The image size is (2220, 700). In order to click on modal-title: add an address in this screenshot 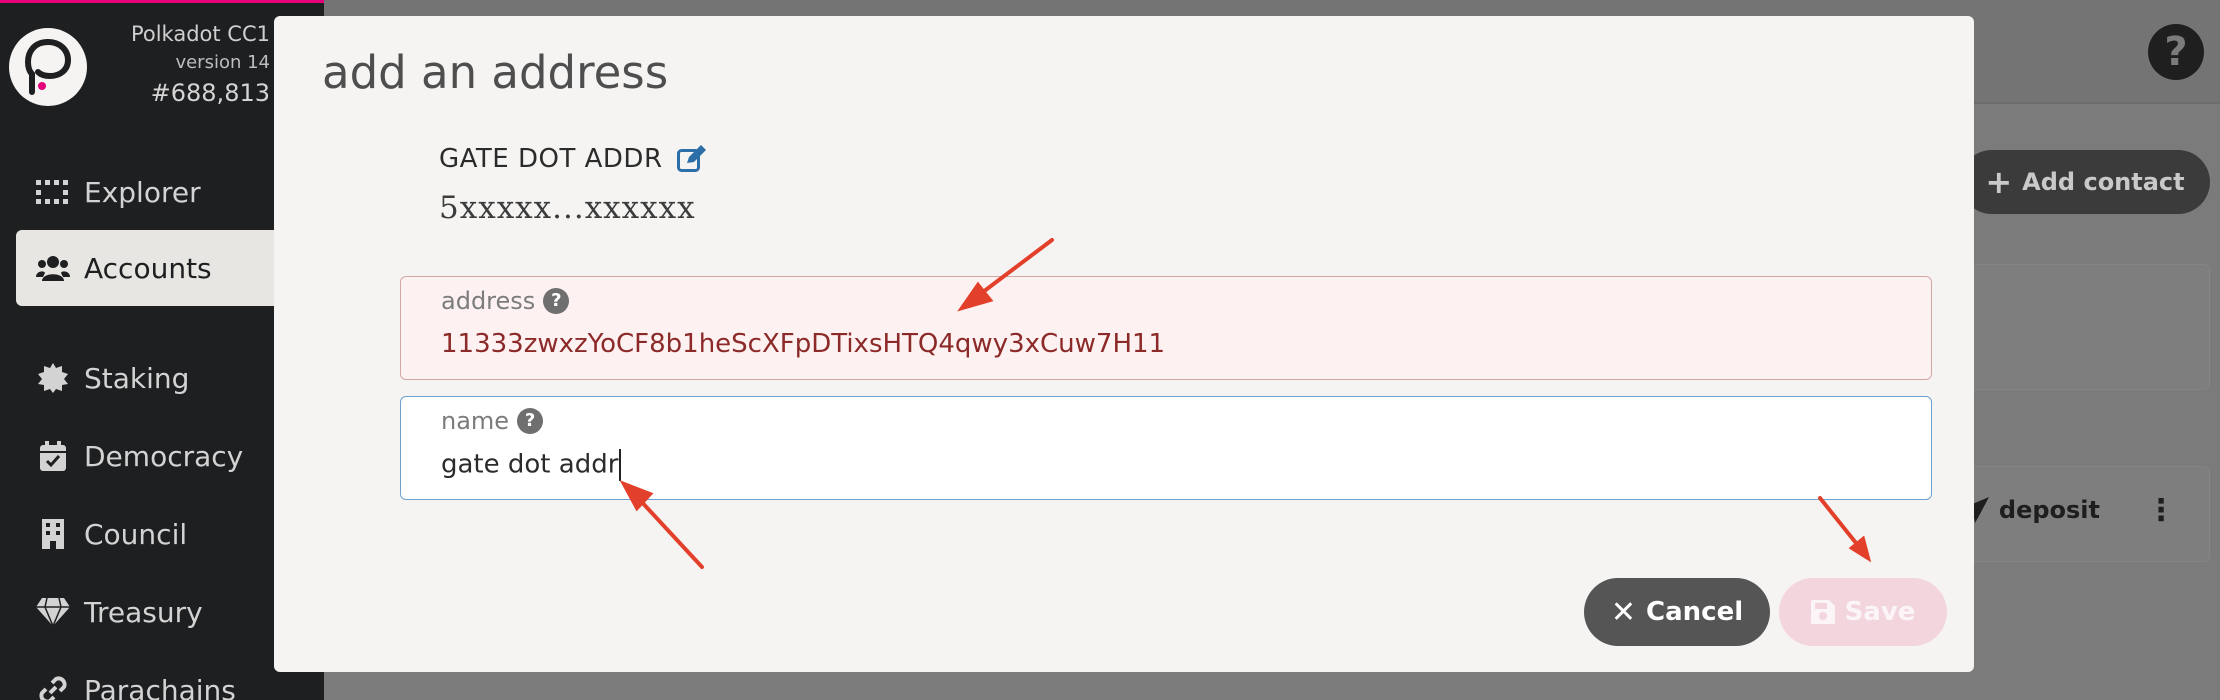, I will do `click(495, 72)`.